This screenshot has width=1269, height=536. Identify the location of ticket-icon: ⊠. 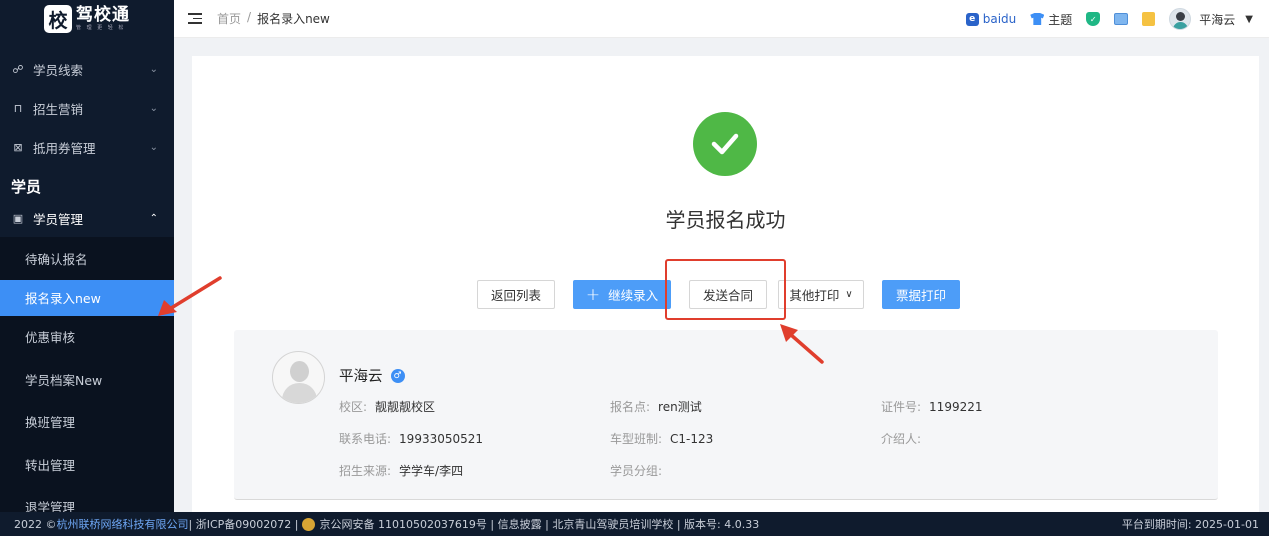
(18, 147).